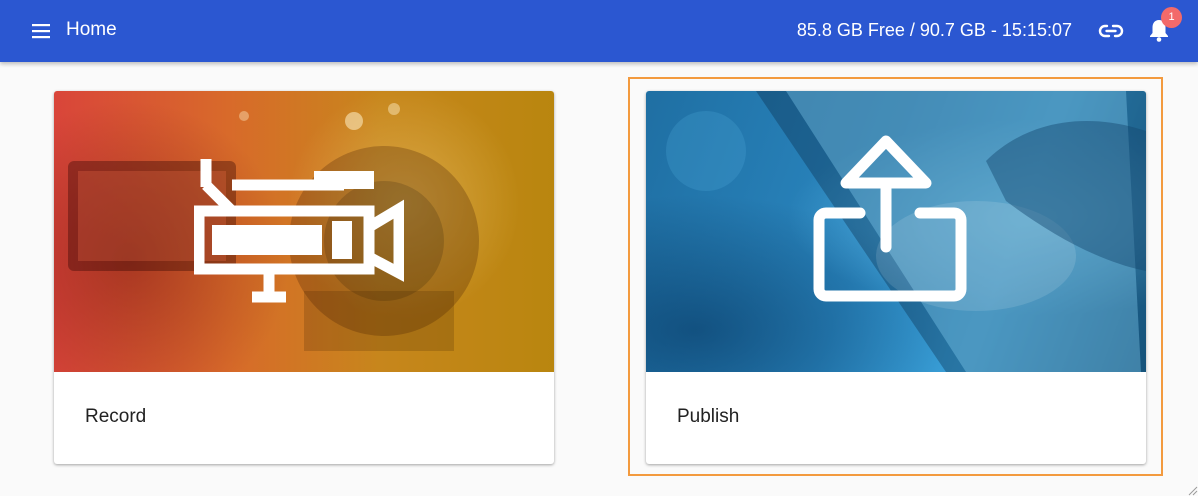 Image resolution: width=1198 pixels, height=496 pixels. I want to click on menu-button, so click(41, 31).